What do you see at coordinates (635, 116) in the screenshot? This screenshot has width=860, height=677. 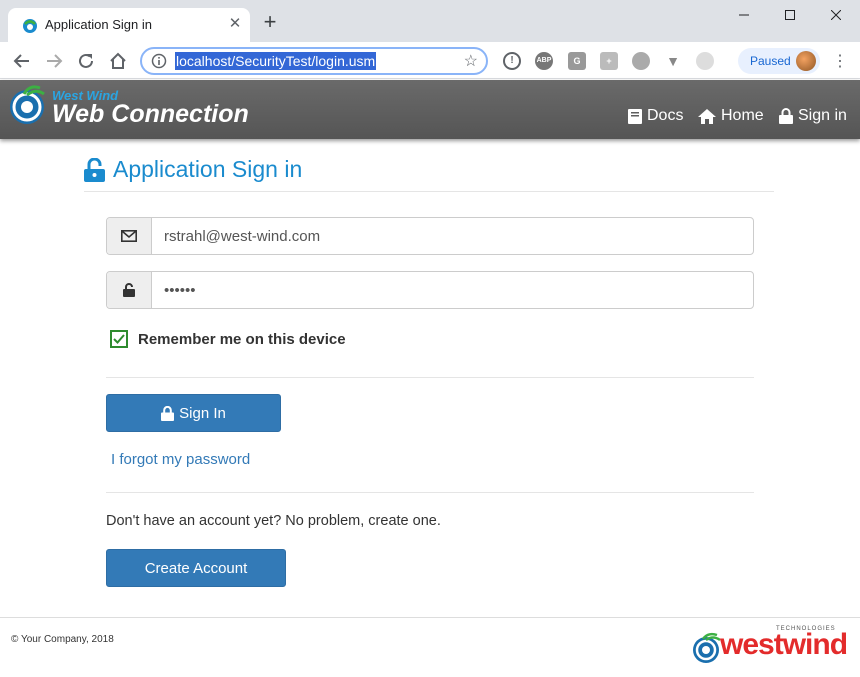 I see `book-icon` at bounding box center [635, 116].